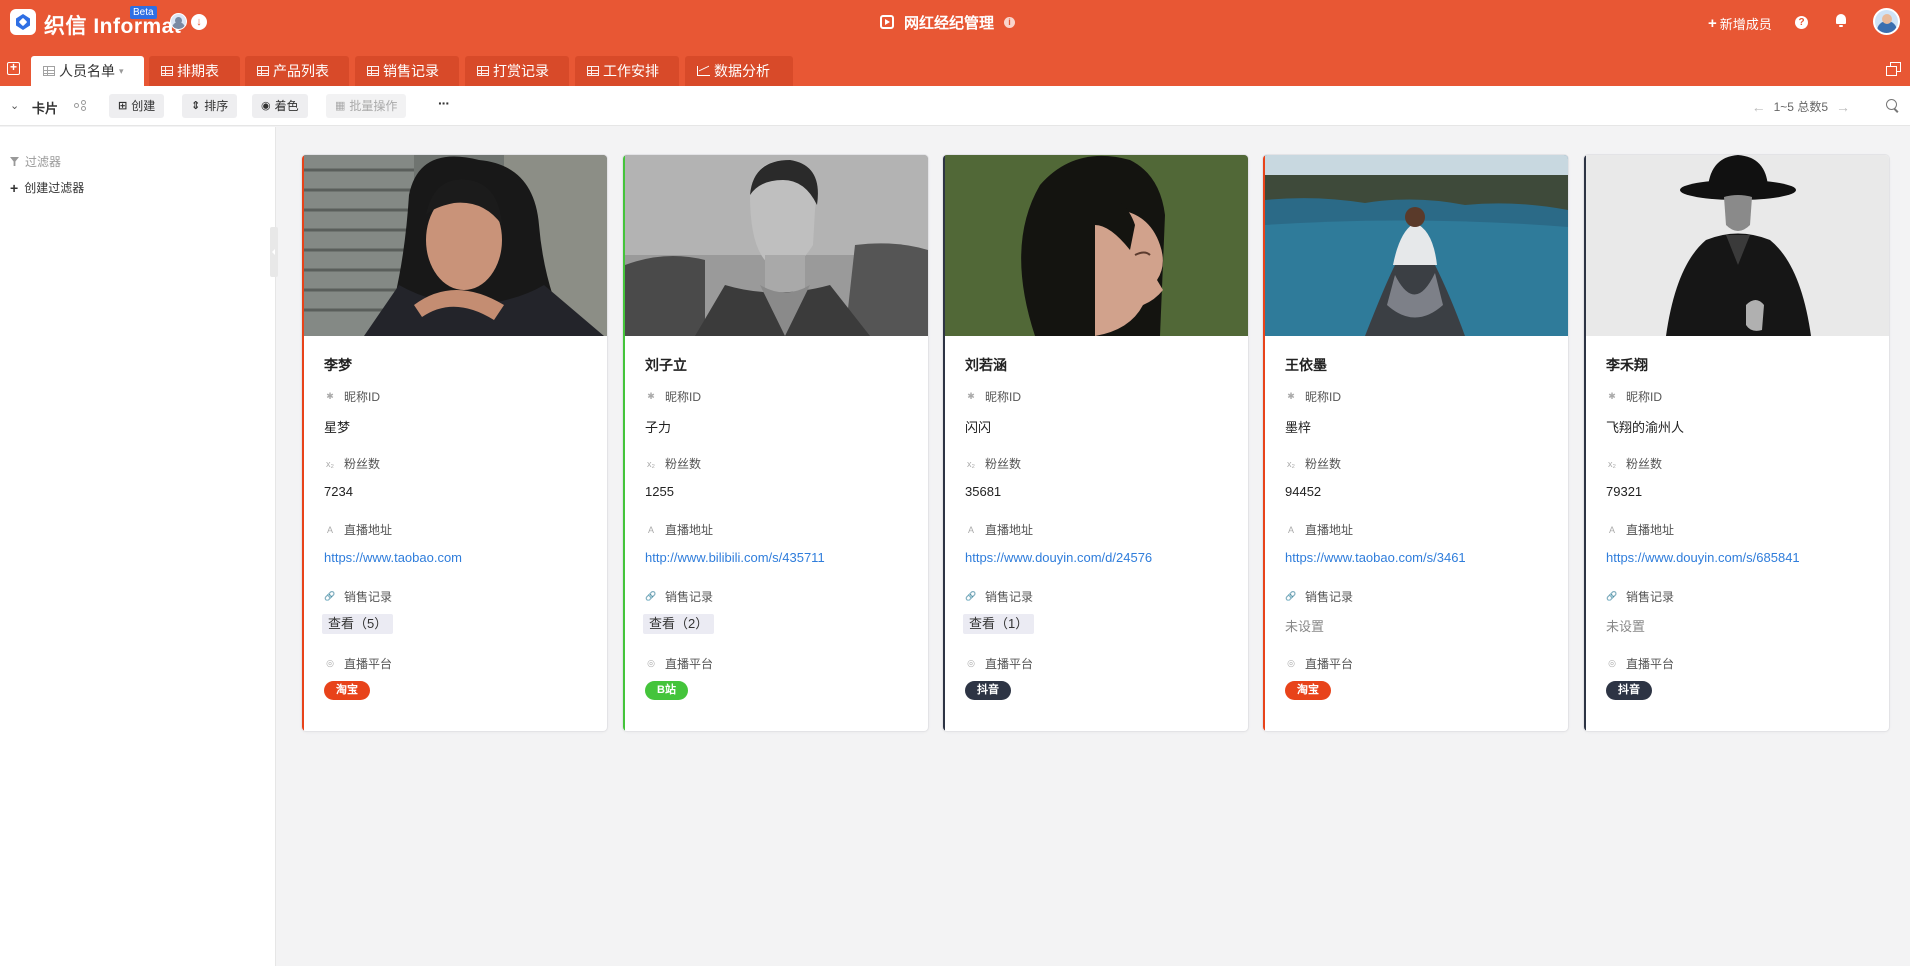  Describe the element at coordinates (14, 187) in the screenshot. I see `plus-icon: +` at that location.